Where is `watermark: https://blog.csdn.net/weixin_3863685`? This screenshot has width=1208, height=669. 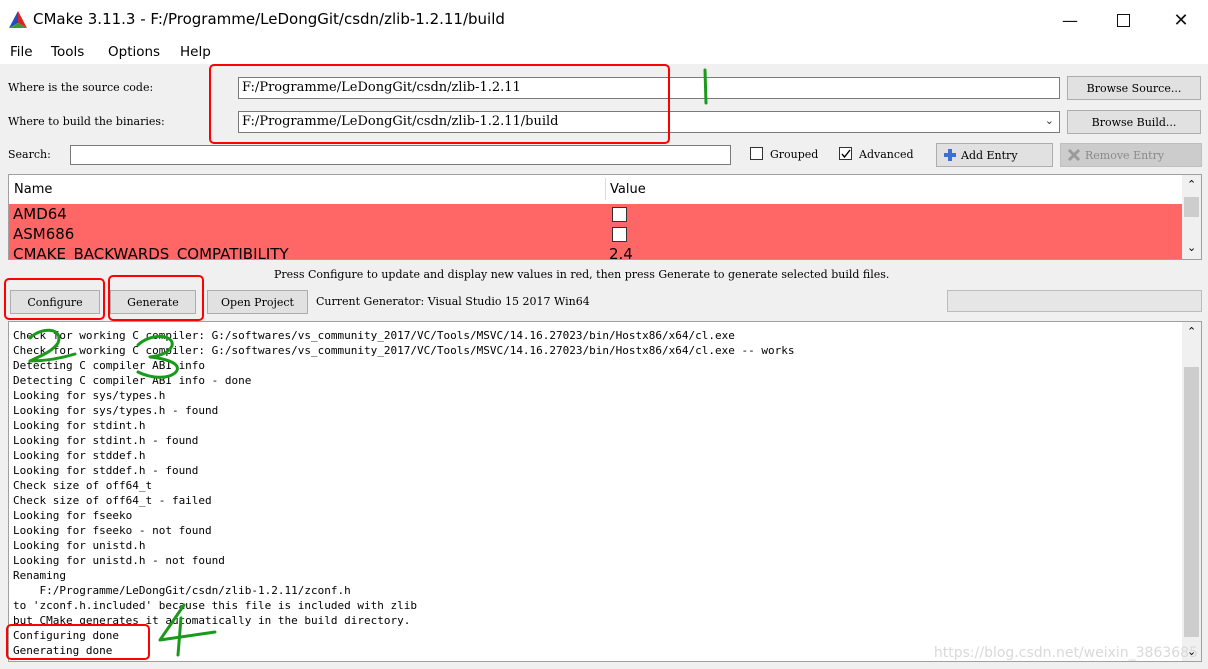
watermark: https://blog.csdn.net/weixin_3863685 is located at coordinates (1065, 653).